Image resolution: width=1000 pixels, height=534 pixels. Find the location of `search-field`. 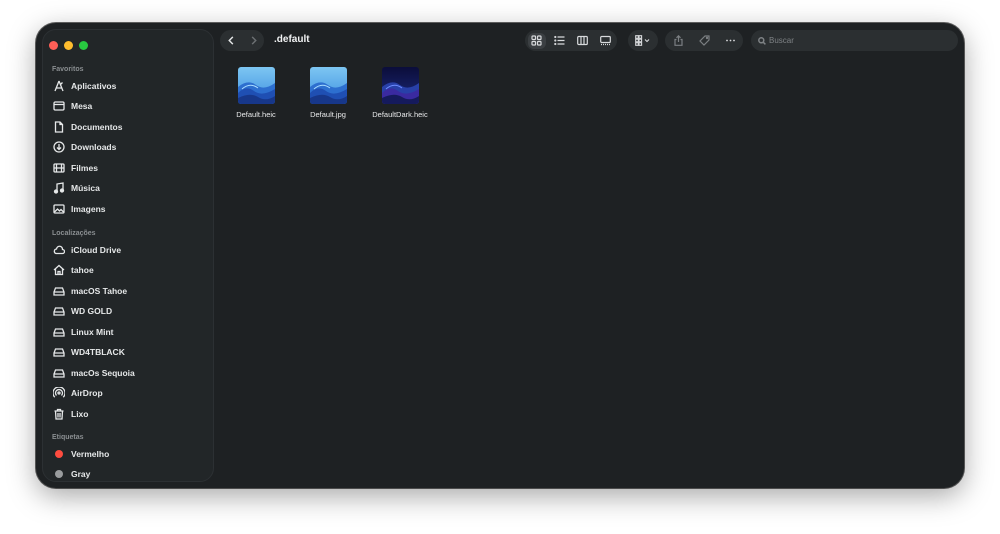

search-field is located at coordinates (854, 40).